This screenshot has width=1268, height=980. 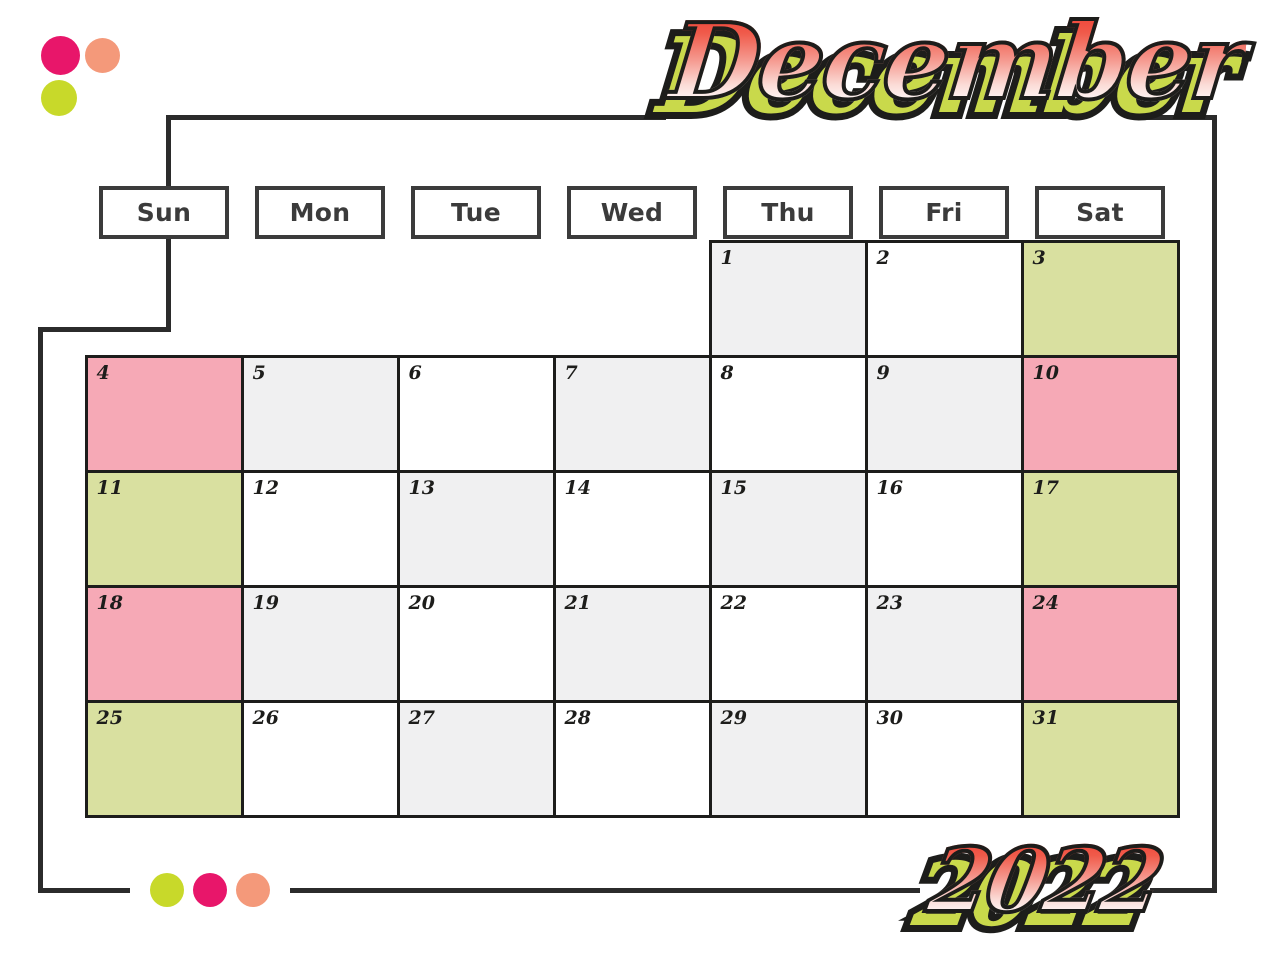 I want to click on weekday-box-fri: Fri, so click(x=944, y=212).